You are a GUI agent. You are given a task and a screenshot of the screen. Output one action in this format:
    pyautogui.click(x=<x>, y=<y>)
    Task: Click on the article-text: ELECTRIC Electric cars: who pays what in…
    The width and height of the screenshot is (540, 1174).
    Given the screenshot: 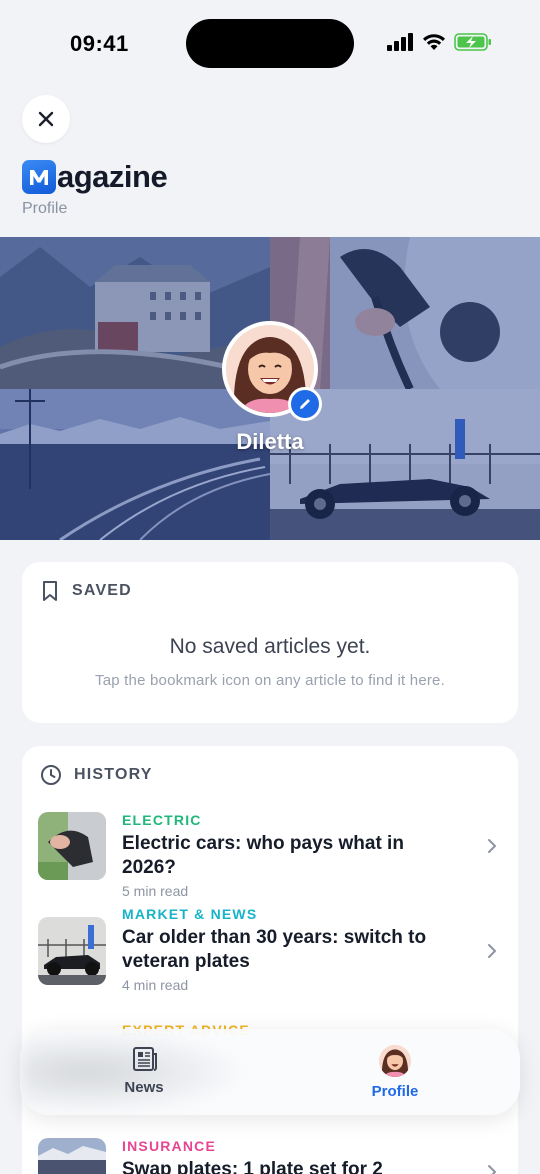 What is the action you would take?
    pyautogui.click(x=292, y=855)
    